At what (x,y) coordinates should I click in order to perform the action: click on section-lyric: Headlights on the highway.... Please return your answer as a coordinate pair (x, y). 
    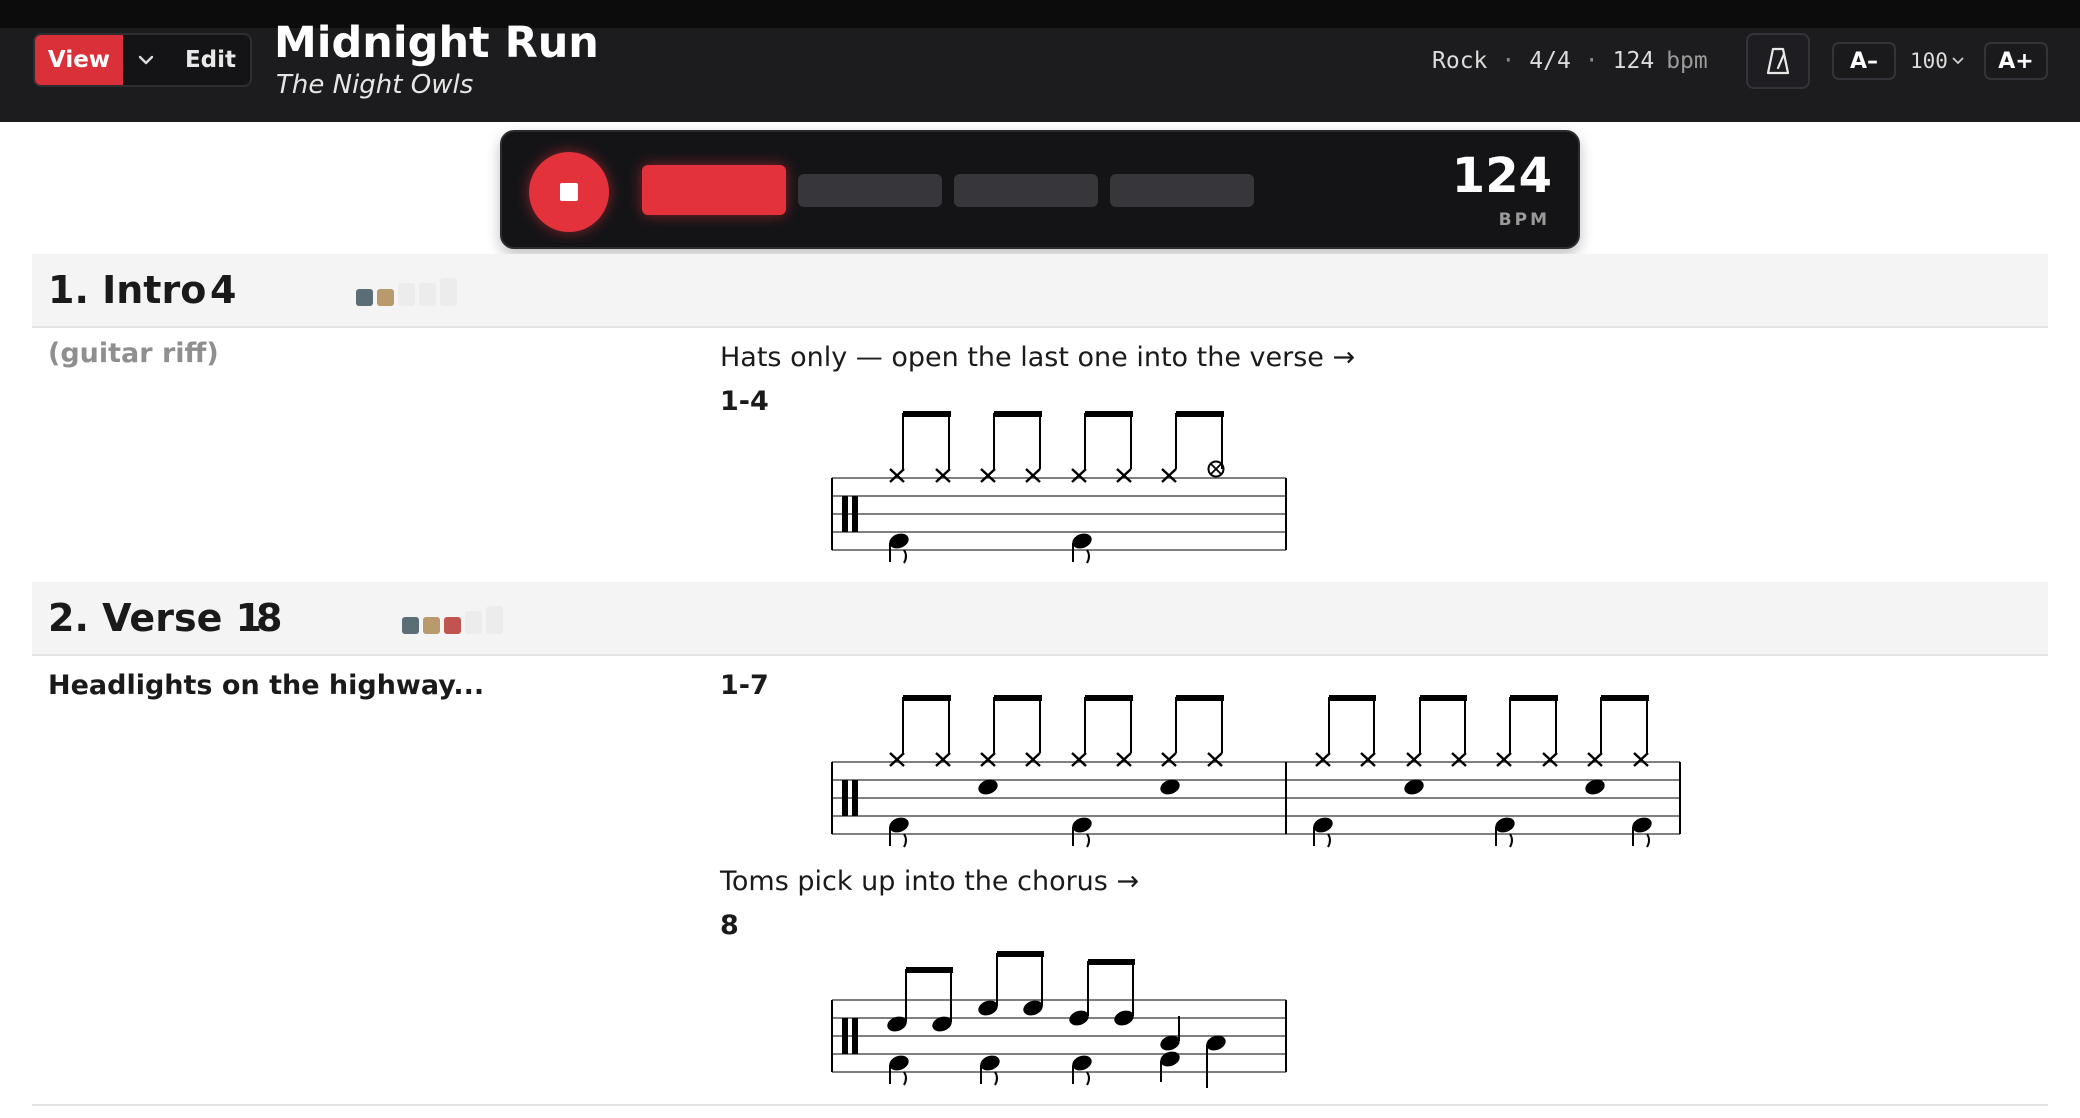
    Looking at the image, I should click on (266, 685).